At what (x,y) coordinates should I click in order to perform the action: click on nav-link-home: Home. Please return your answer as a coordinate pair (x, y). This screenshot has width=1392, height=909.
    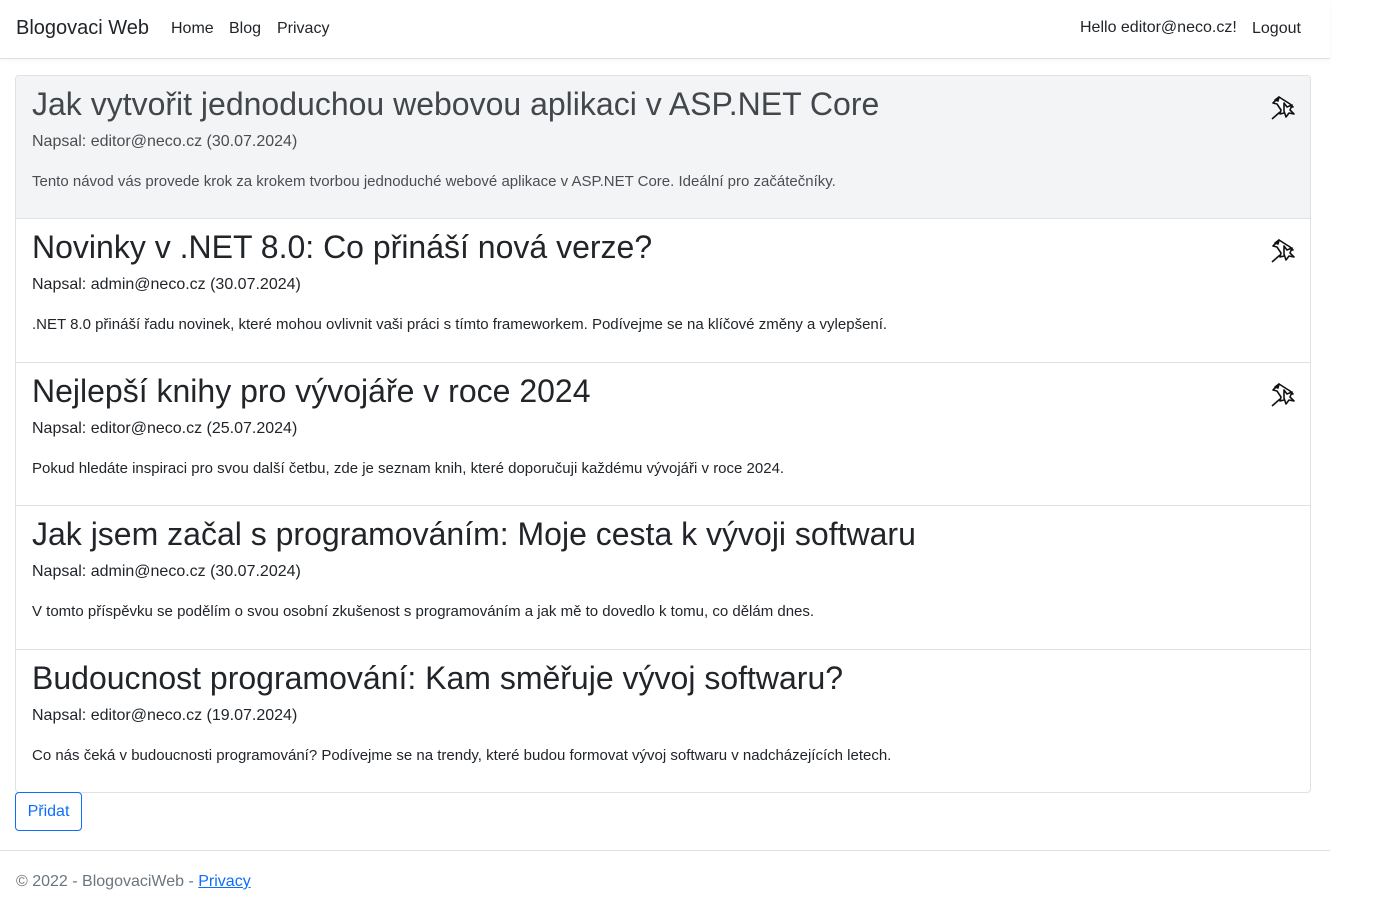
    Looking at the image, I should click on (192, 29).